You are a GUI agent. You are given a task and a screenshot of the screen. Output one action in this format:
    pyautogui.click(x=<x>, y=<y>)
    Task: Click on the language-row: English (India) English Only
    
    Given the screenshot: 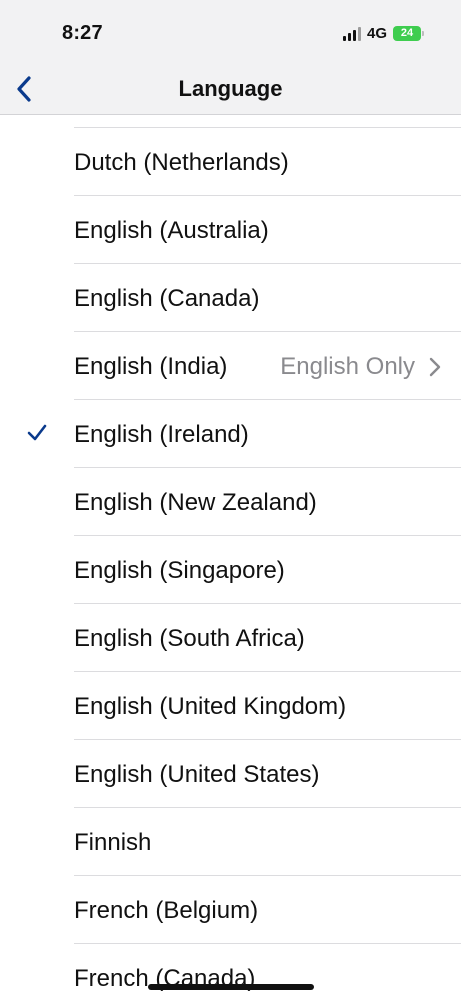 What is the action you would take?
    pyautogui.click(x=230, y=366)
    